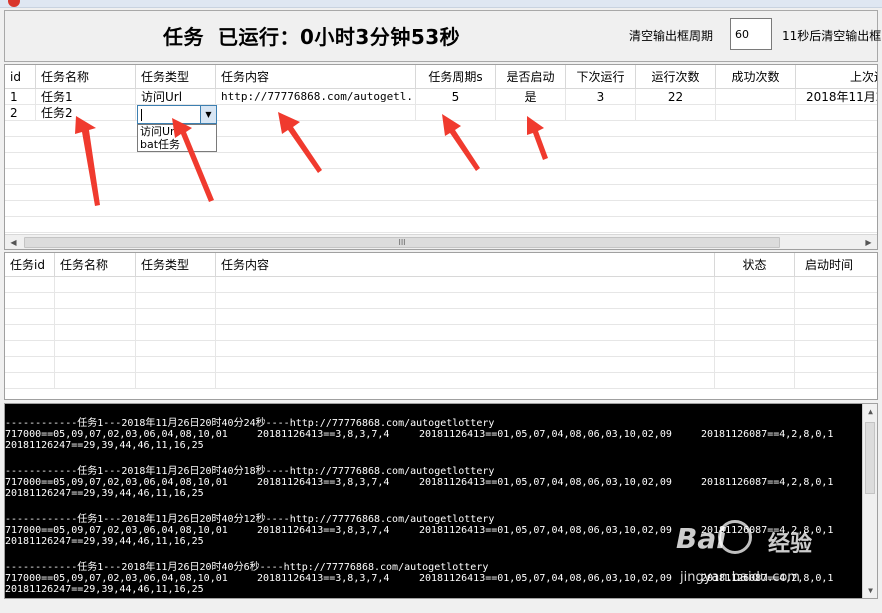  What do you see at coordinates (176, 97) in the screenshot?
I see `cell-type: 访问Url` at bounding box center [176, 97].